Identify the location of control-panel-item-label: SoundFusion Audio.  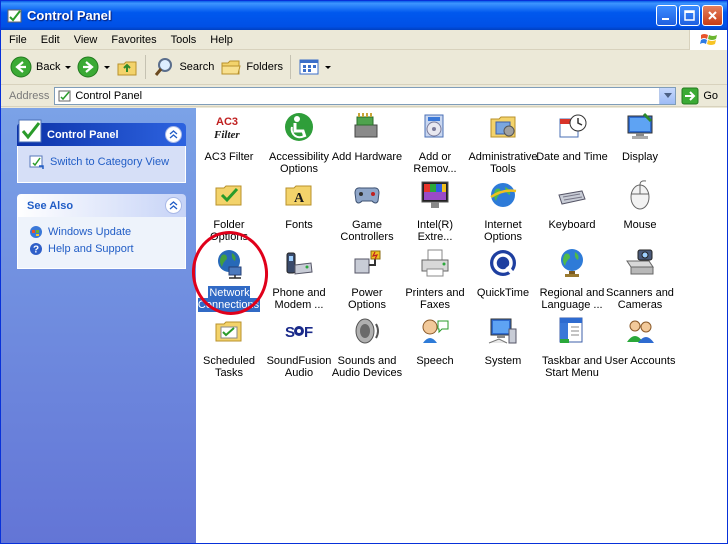
(299, 367).